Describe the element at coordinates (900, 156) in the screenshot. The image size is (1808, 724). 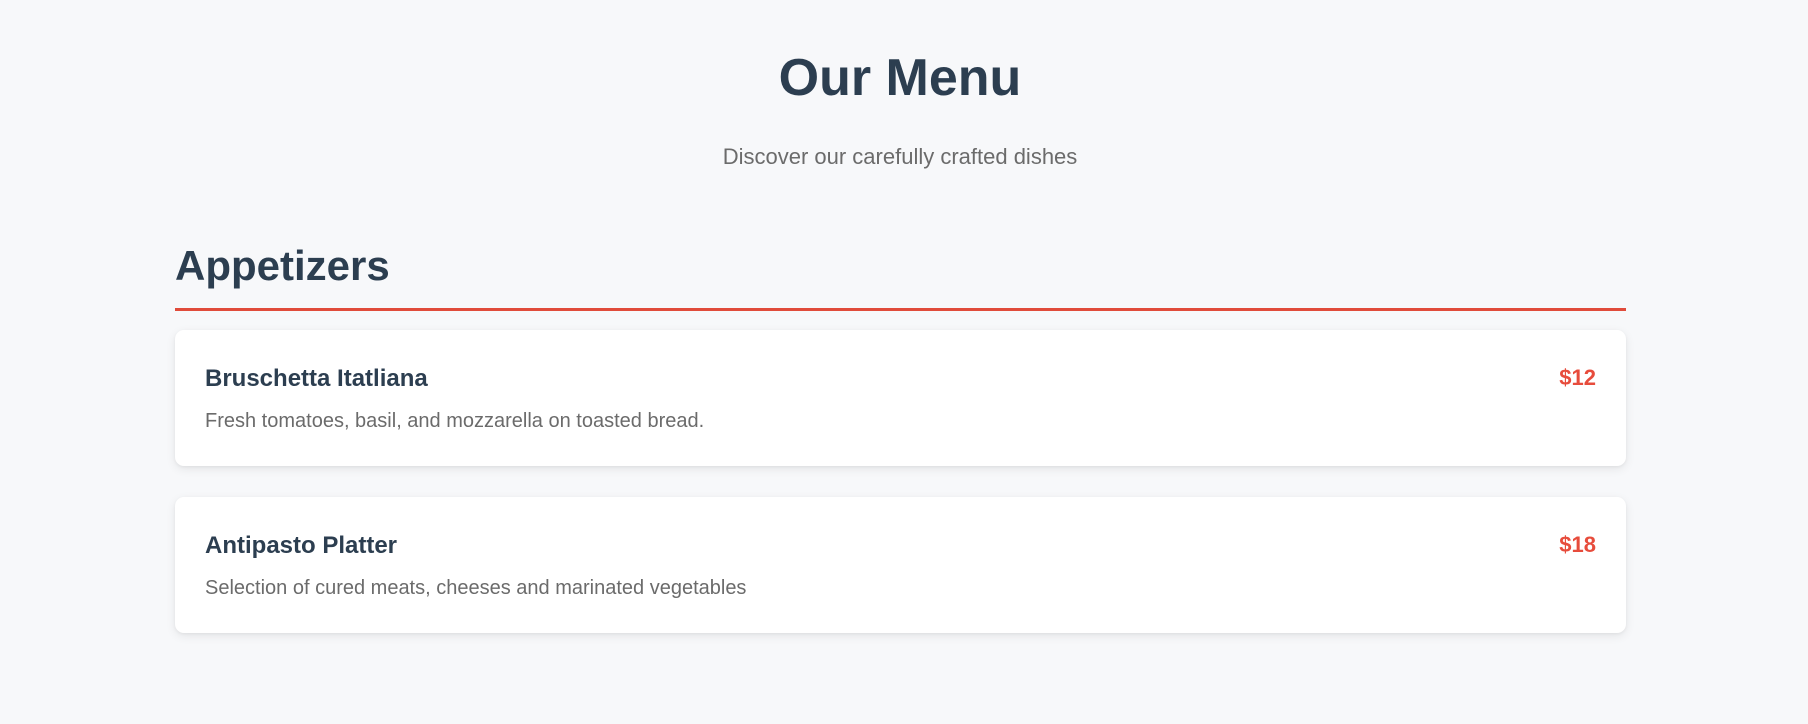
I see `page-subtitle: Discover our carefully crafted dishes` at that location.